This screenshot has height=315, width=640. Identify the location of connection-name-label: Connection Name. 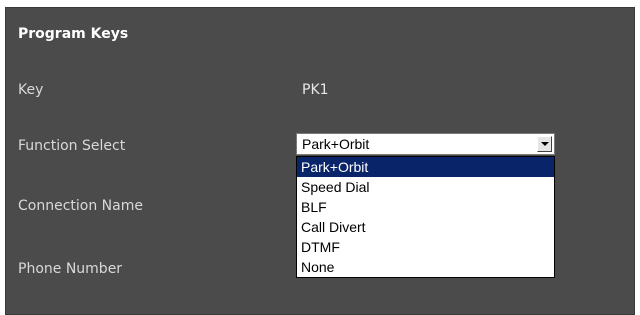
(80, 206).